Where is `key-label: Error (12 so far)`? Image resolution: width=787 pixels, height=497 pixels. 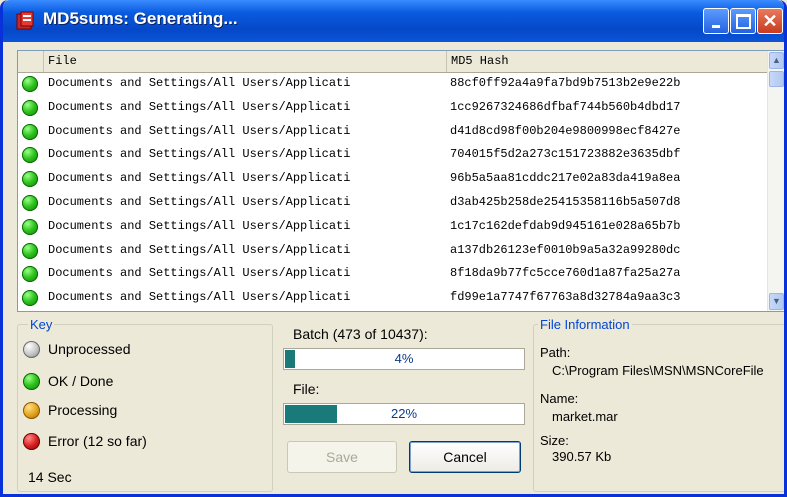 key-label: Error (12 so far) is located at coordinates (97, 441).